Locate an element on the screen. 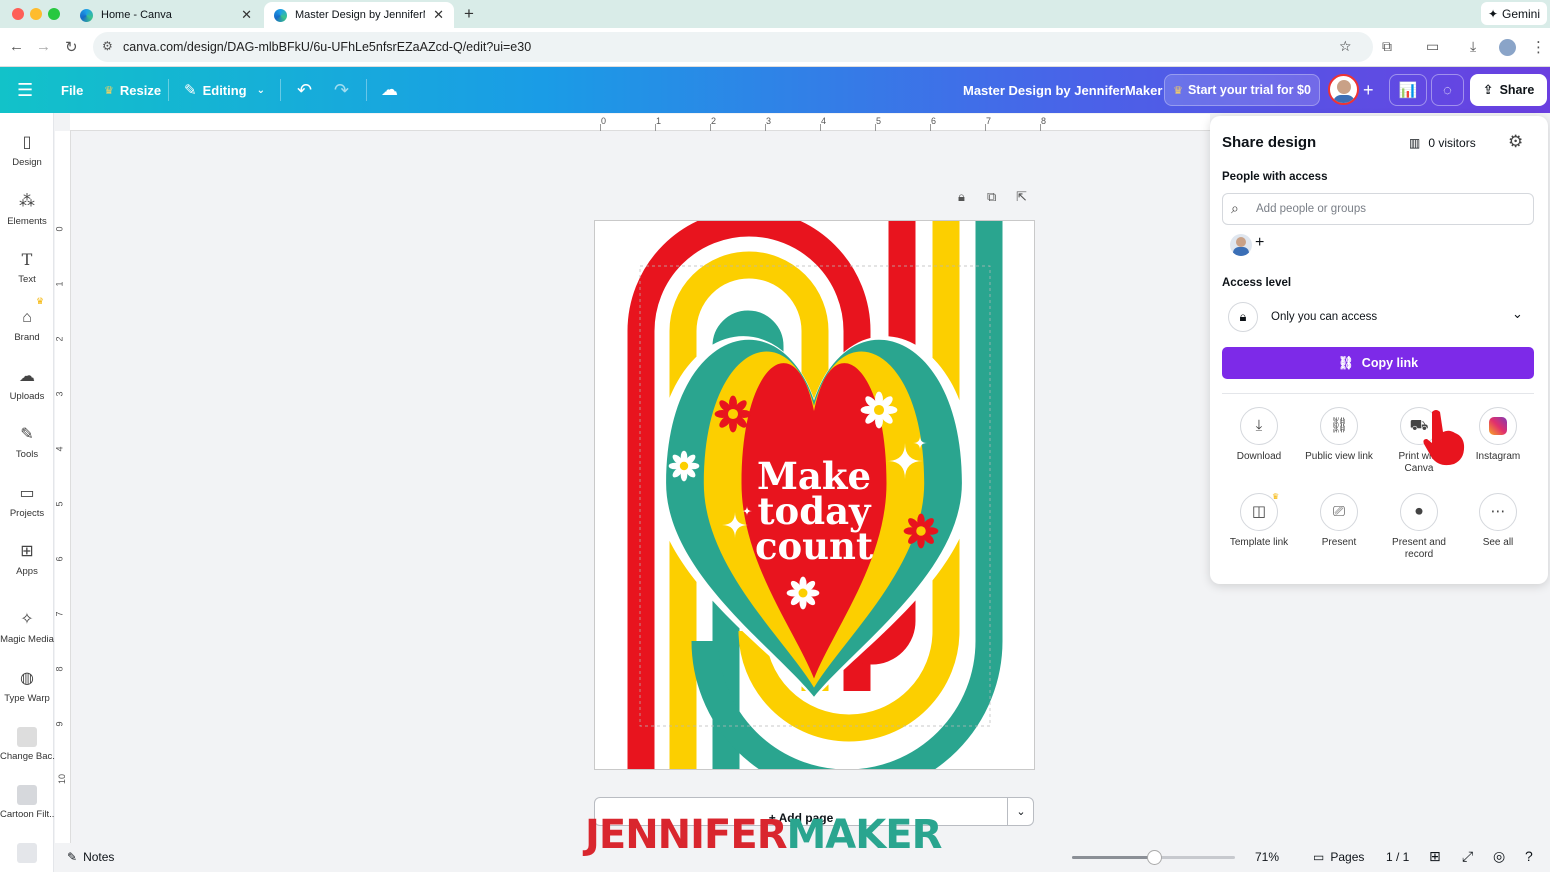  access-level-label: Access level is located at coordinates (1257, 283).